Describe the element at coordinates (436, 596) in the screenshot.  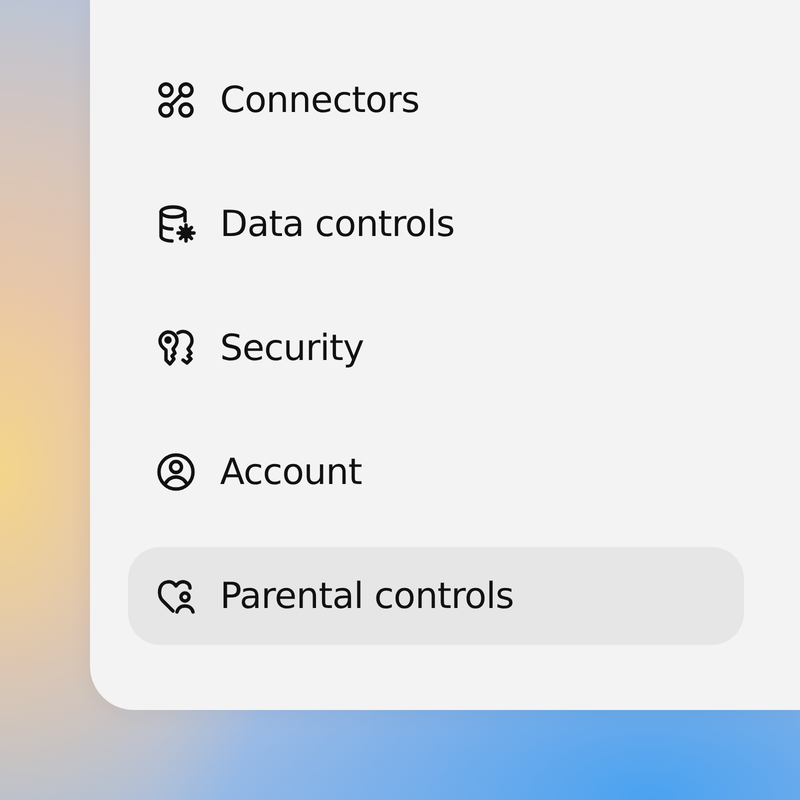
I see `menu-item: Parental controls` at that location.